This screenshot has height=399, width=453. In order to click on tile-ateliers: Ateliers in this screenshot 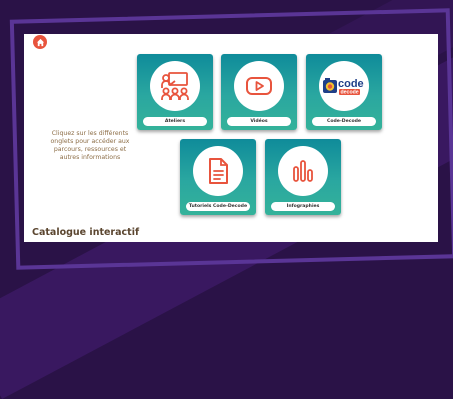, I will do `click(175, 92)`.